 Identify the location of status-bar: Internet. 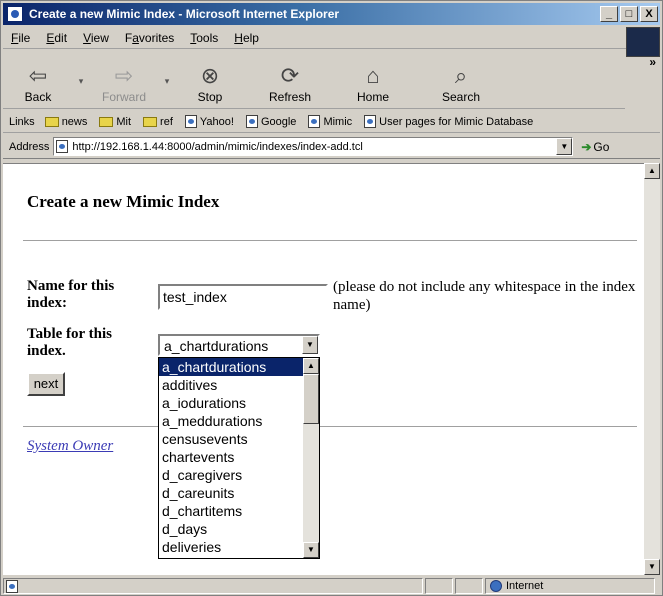
(331, 586).